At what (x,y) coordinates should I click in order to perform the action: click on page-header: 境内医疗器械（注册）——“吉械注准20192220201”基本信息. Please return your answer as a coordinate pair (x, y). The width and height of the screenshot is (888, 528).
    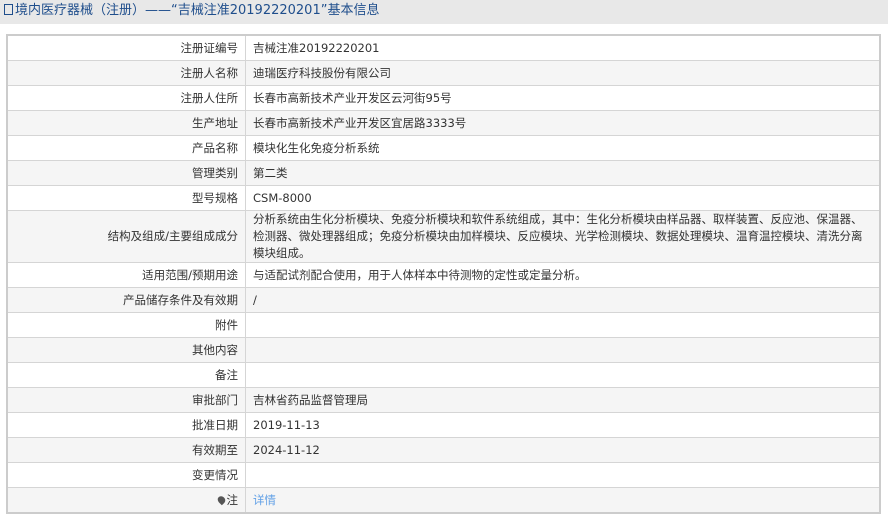
    Looking at the image, I should click on (444, 12).